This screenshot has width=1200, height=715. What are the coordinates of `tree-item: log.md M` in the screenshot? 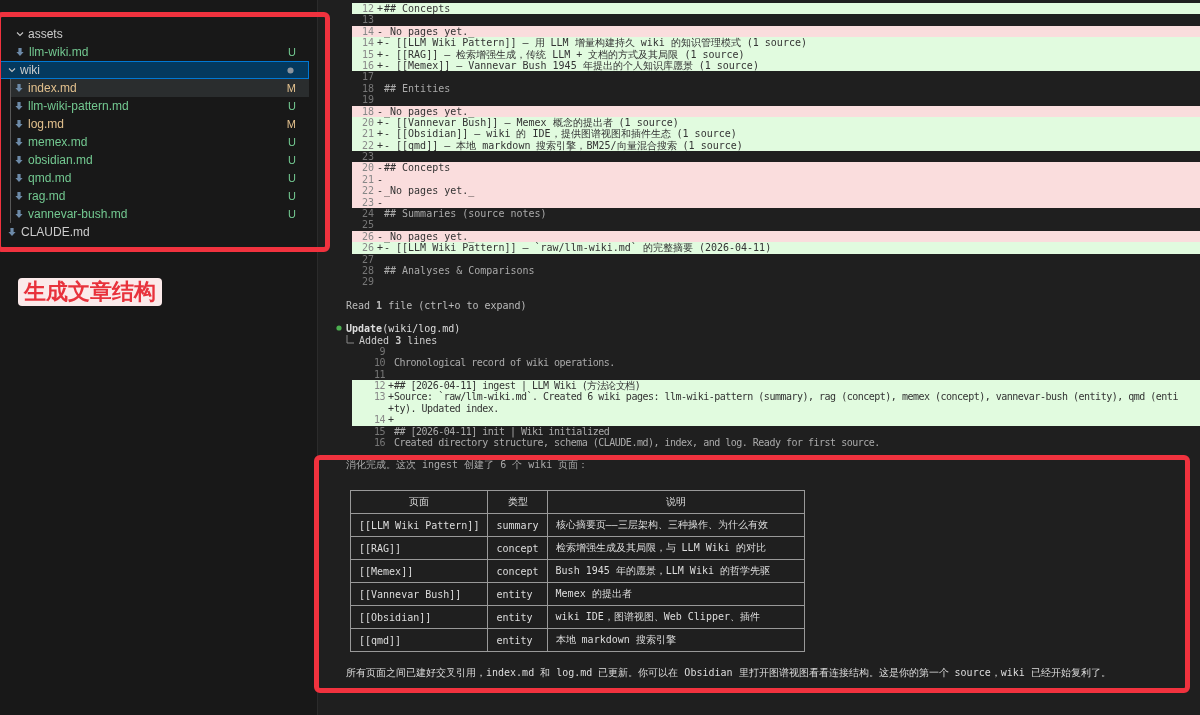 It's located at (160, 124).